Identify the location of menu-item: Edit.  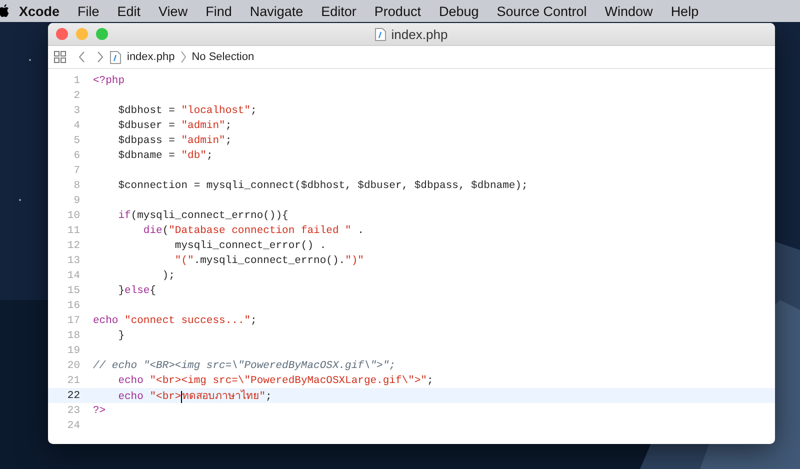
(129, 11).